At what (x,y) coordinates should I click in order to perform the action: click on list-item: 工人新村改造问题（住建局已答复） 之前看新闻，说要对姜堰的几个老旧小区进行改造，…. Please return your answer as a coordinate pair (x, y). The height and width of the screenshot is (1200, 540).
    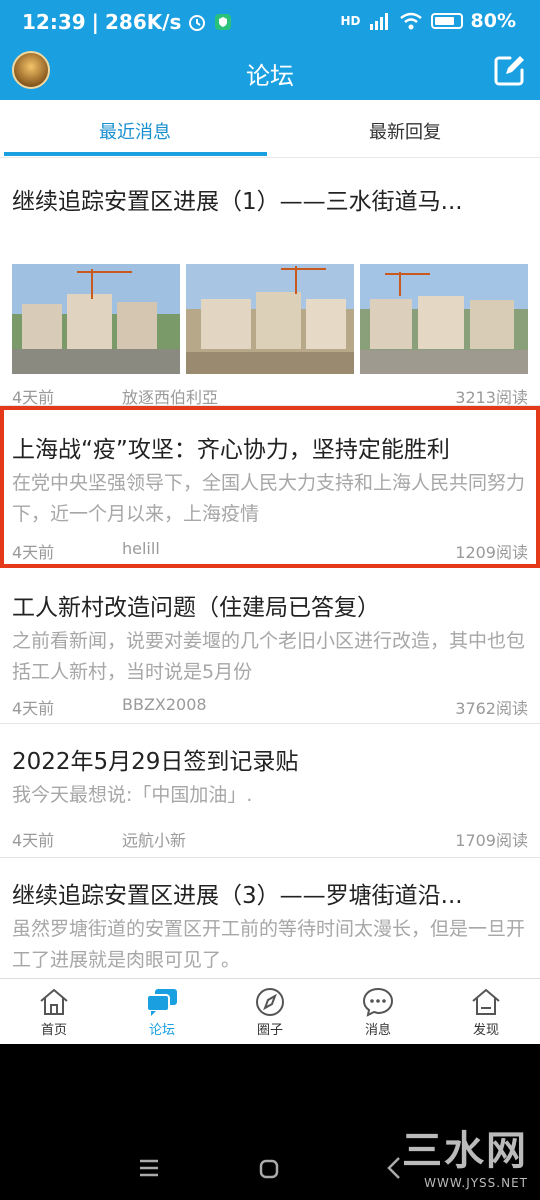
    Looking at the image, I should click on (270, 646).